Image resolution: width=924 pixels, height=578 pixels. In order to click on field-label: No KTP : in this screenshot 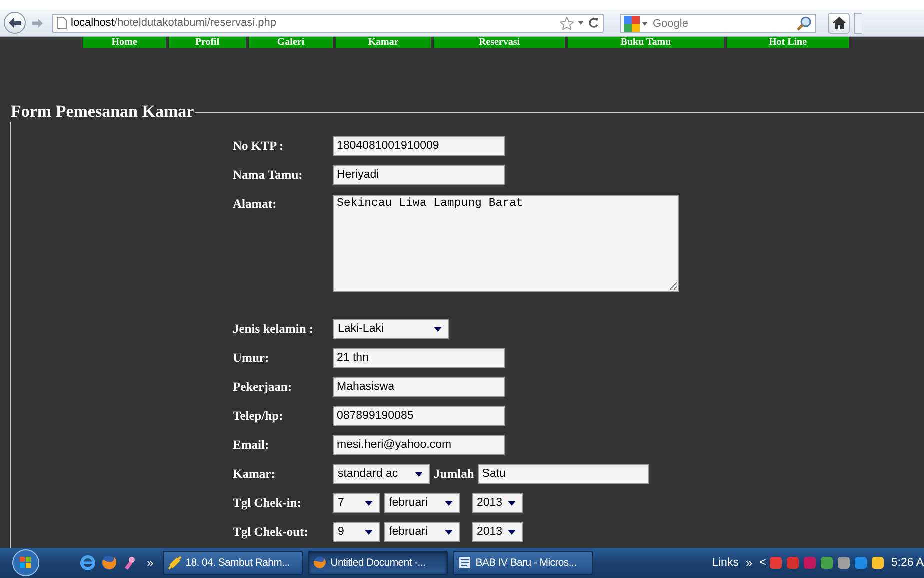, I will do `click(259, 146)`.